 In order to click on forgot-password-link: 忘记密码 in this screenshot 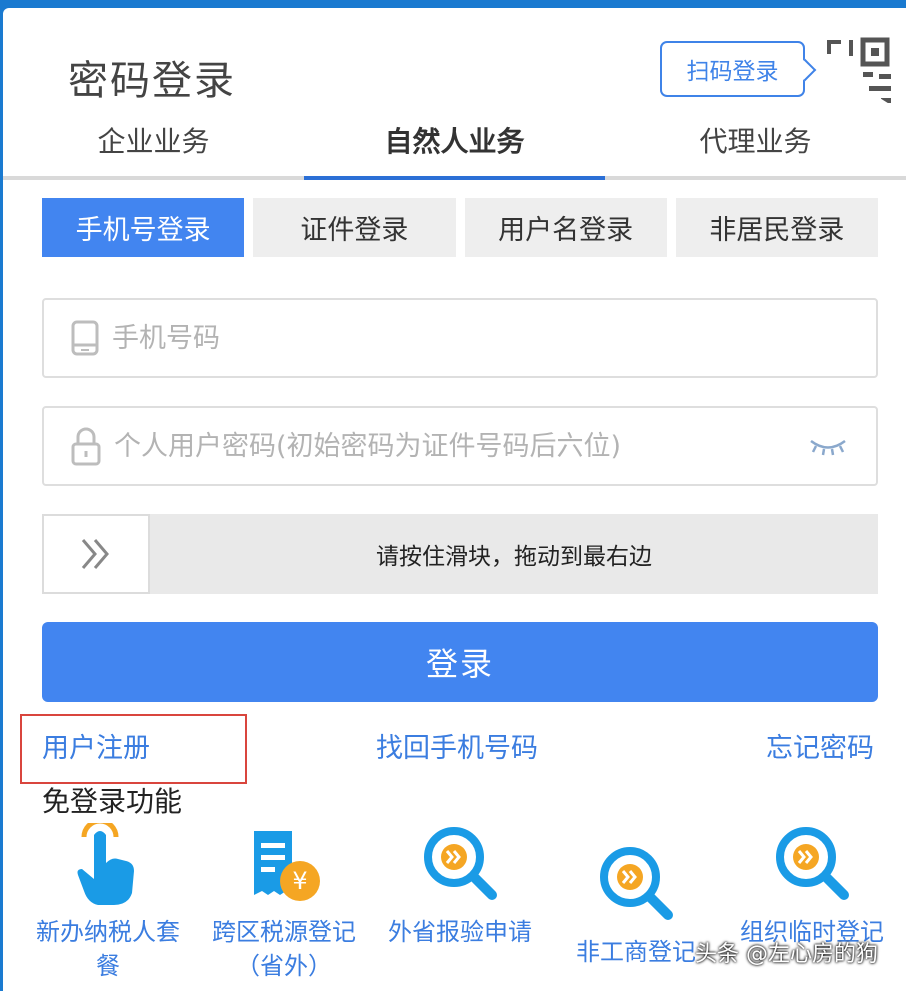, I will do `click(820, 745)`.